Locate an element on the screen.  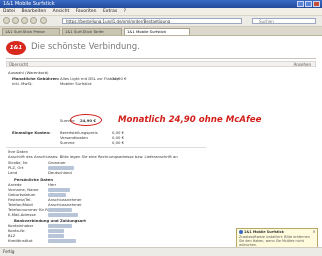
divider is located at coordinates (106, 147).